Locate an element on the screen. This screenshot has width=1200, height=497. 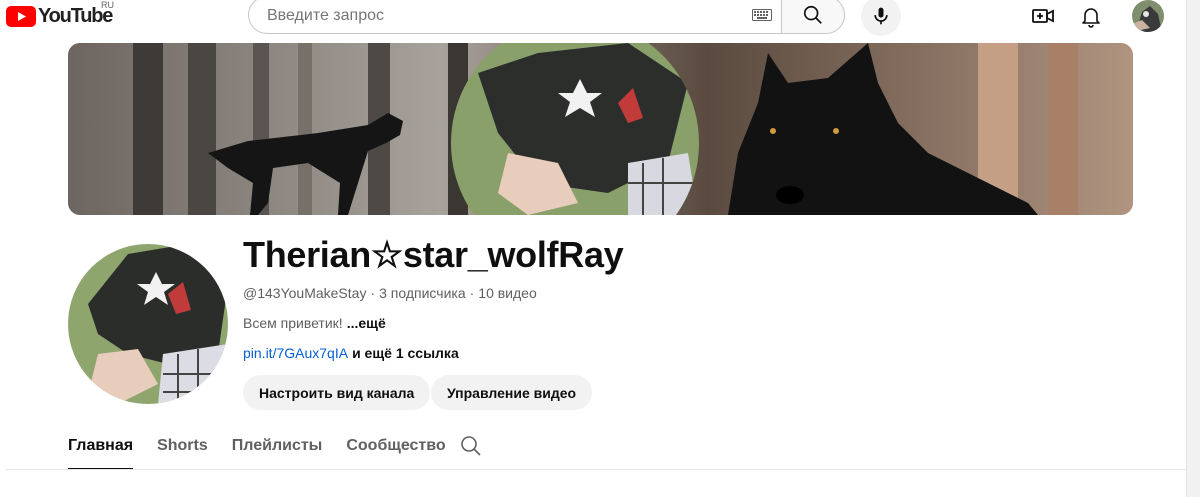
channel-search-icon is located at coordinates (471, 446).